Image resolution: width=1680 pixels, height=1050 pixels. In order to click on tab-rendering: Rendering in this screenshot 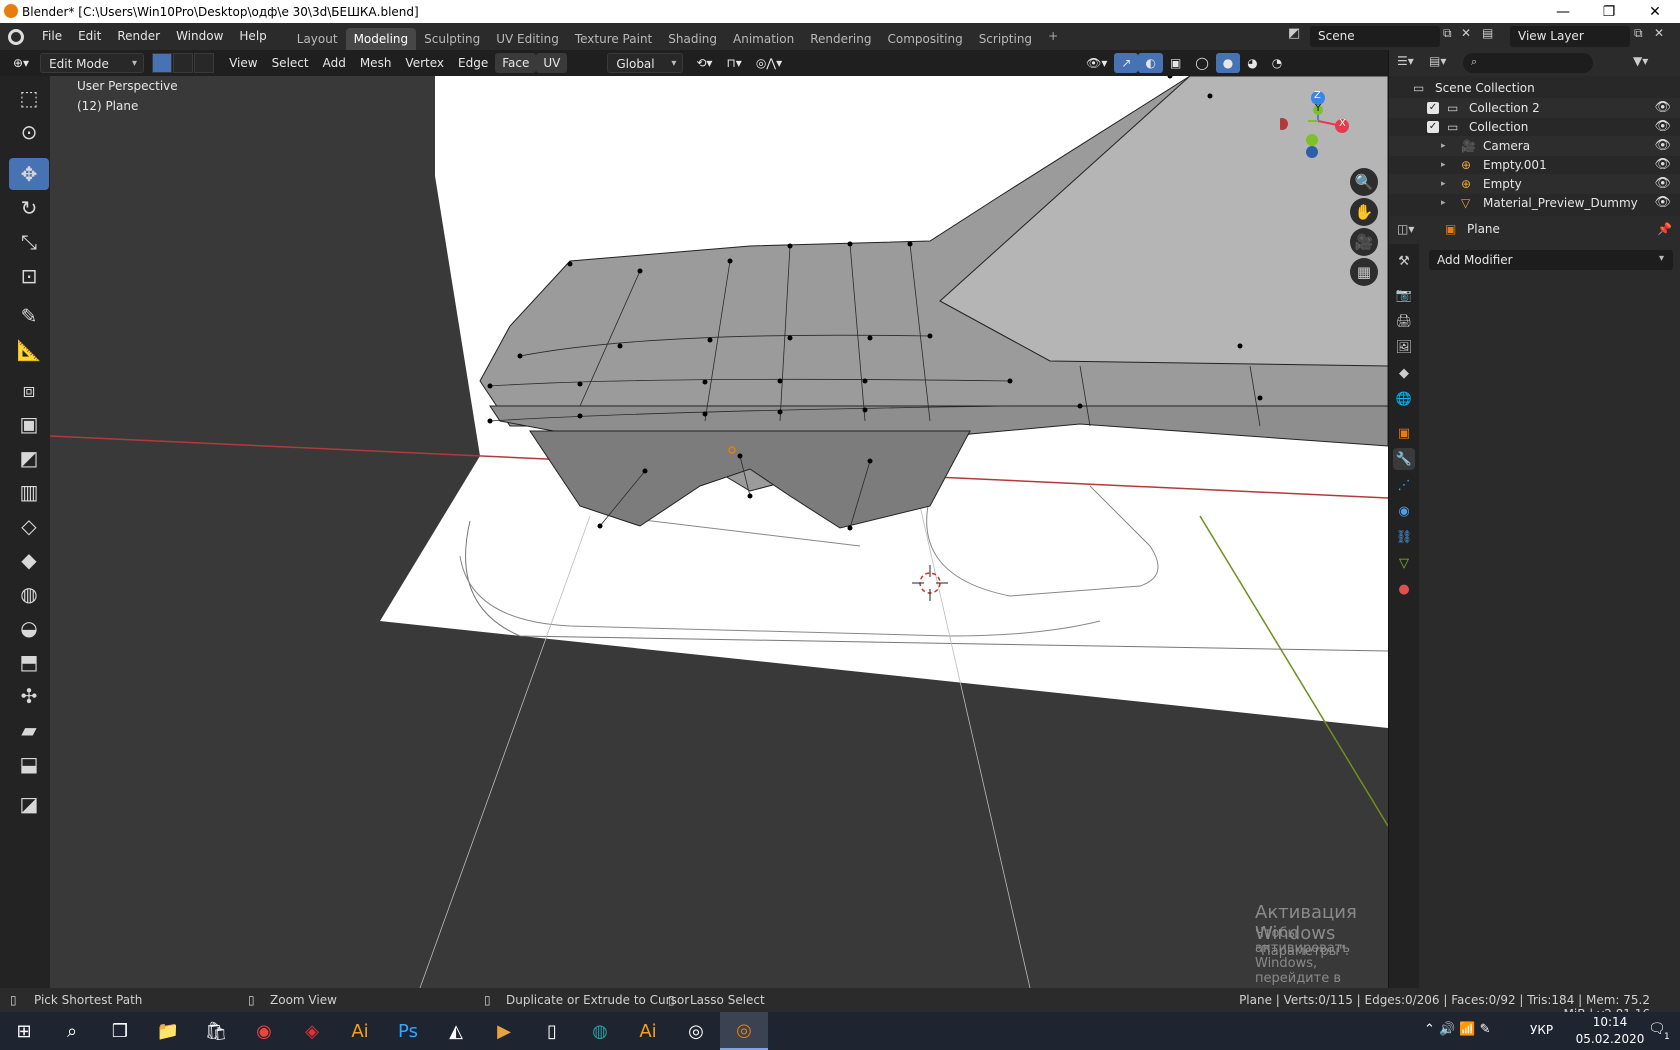, I will do `click(840, 39)`.